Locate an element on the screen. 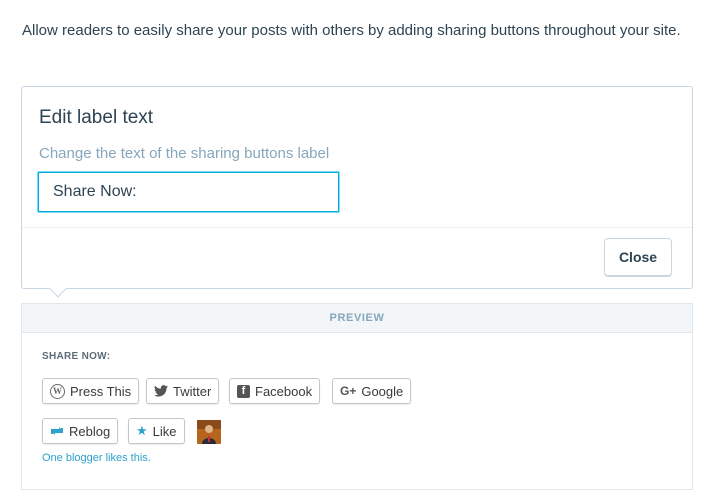 Image resolution: width=715 pixels, height=494 pixels. reblog-label: Reblog is located at coordinates (90, 431).